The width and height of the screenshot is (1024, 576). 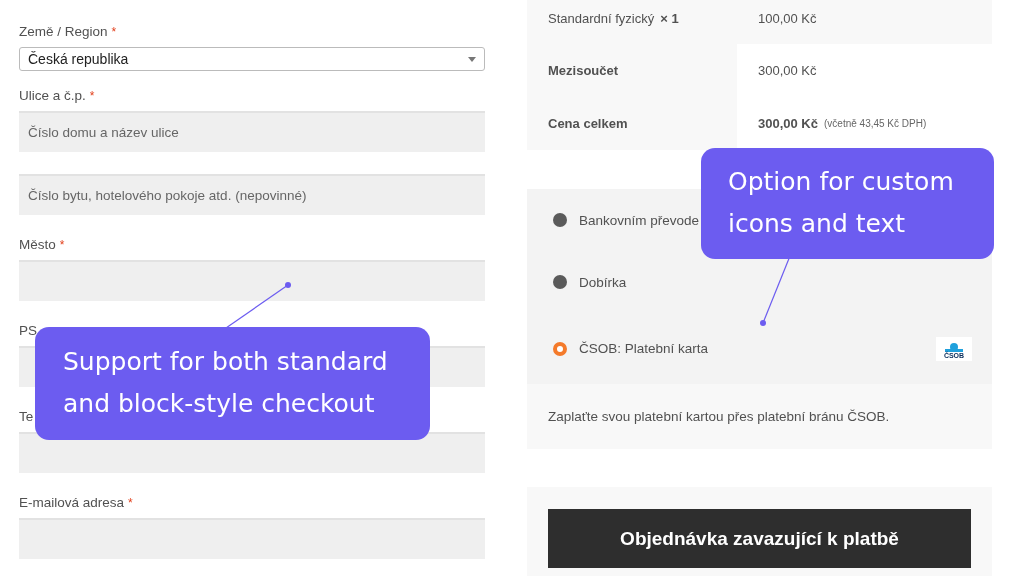 What do you see at coordinates (57, 96) in the screenshot?
I see `field-label: Ulice a č.p. *` at bounding box center [57, 96].